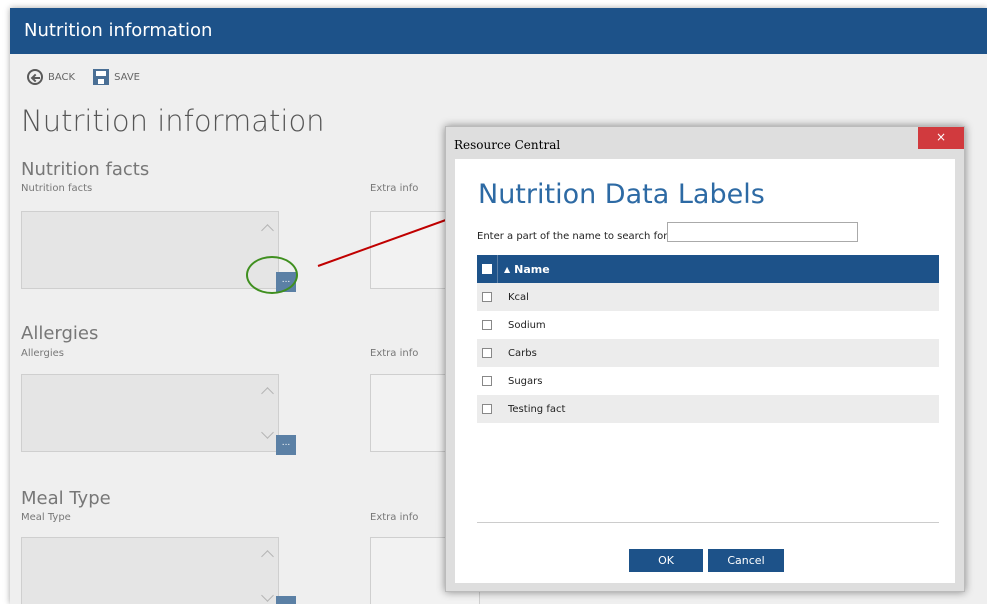 This screenshot has height=604, width=987. I want to click on table-row: Kcal, so click(708, 297).